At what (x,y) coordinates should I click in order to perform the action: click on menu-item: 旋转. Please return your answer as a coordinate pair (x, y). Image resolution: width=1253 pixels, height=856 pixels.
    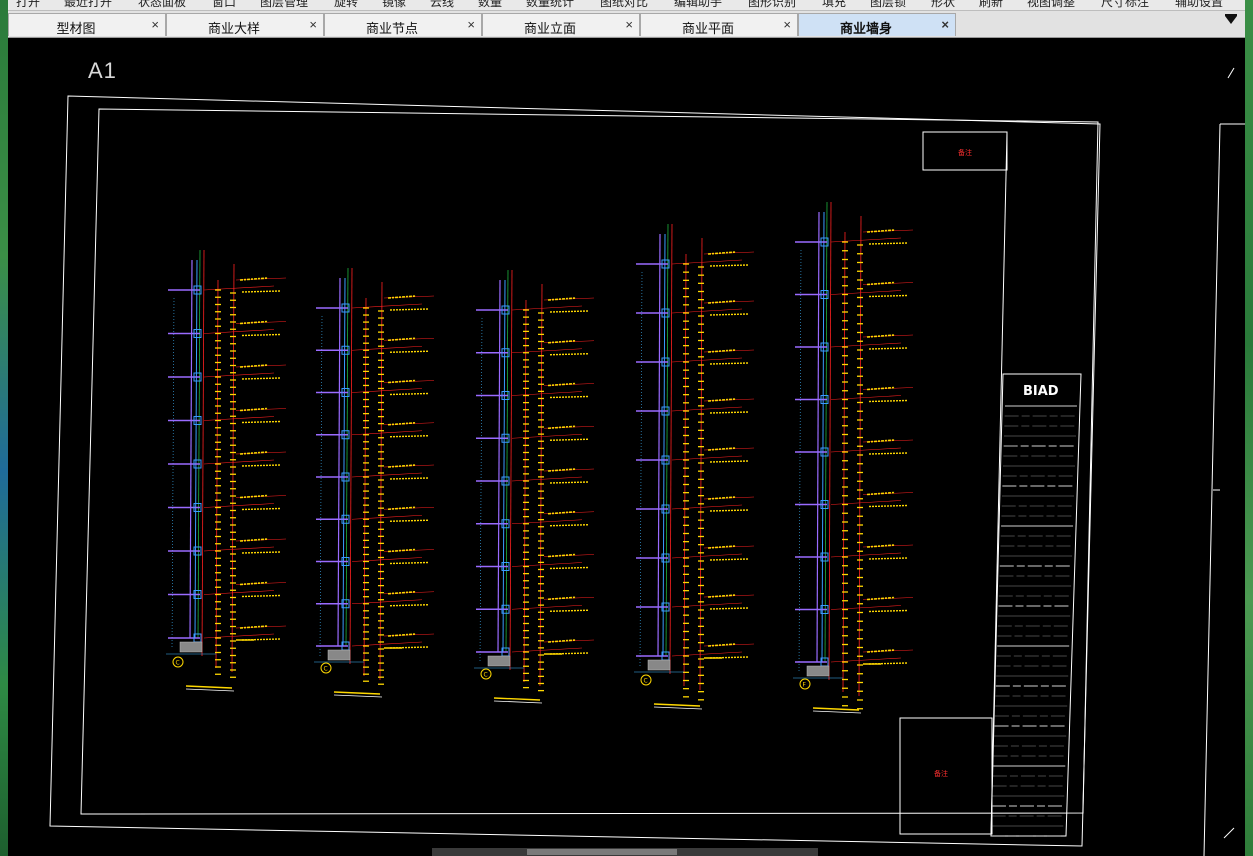
    Looking at the image, I should click on (346, 5).